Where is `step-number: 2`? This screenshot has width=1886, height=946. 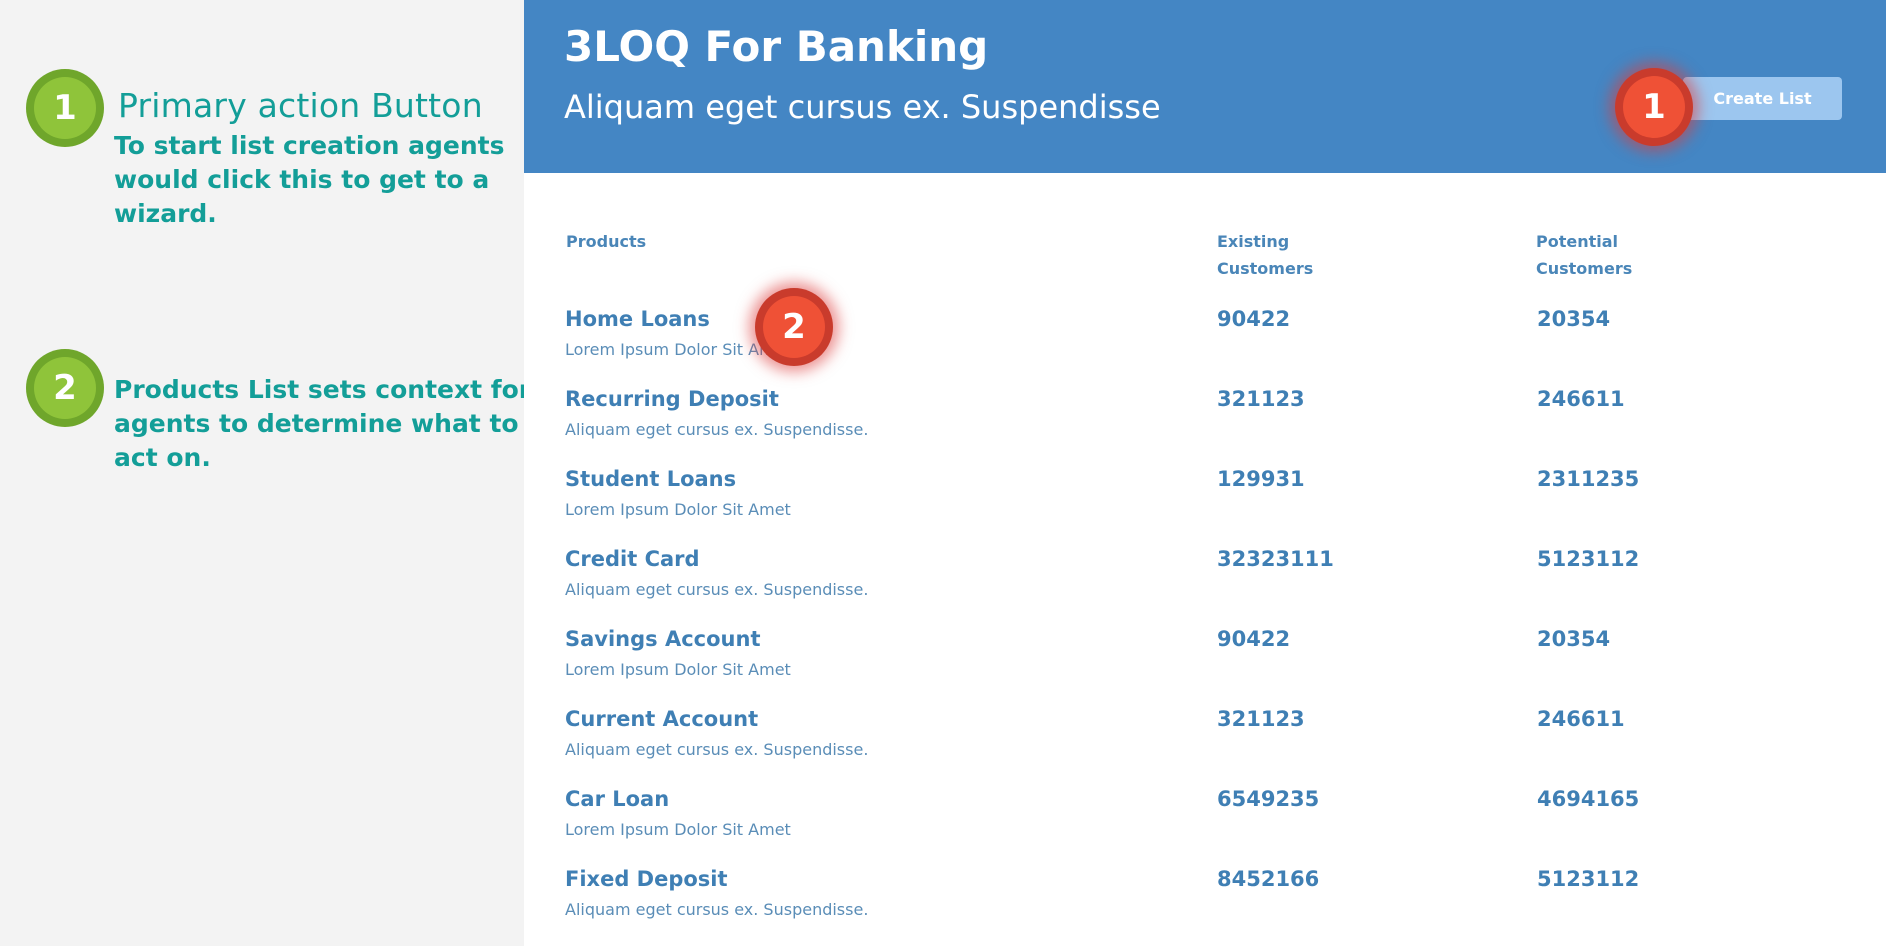 step-number: 2 is located at coordinates (65, 388).